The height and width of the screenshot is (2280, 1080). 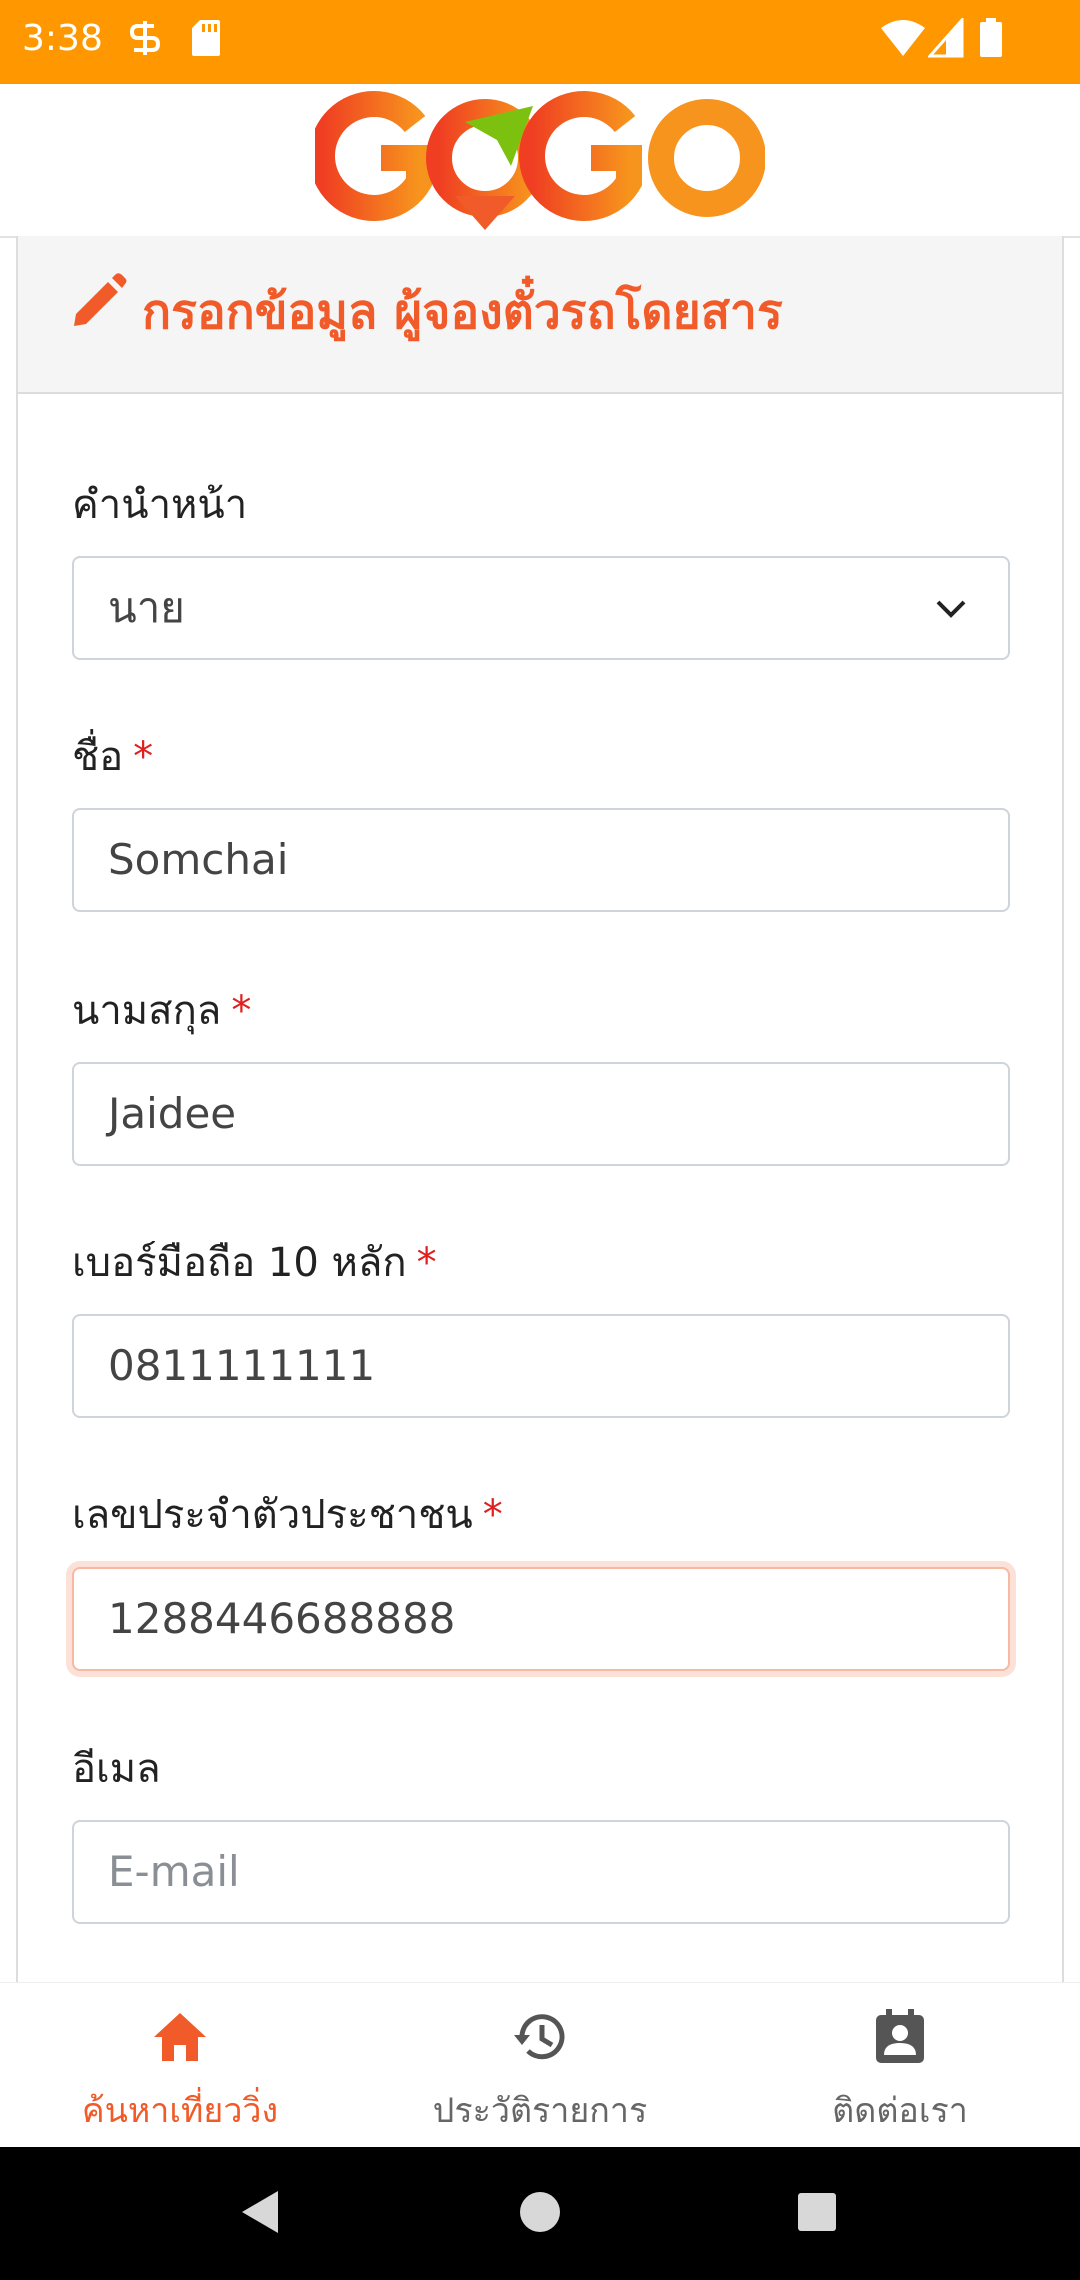 I want to click on home-button-icon, so click(x=540, y=2212).